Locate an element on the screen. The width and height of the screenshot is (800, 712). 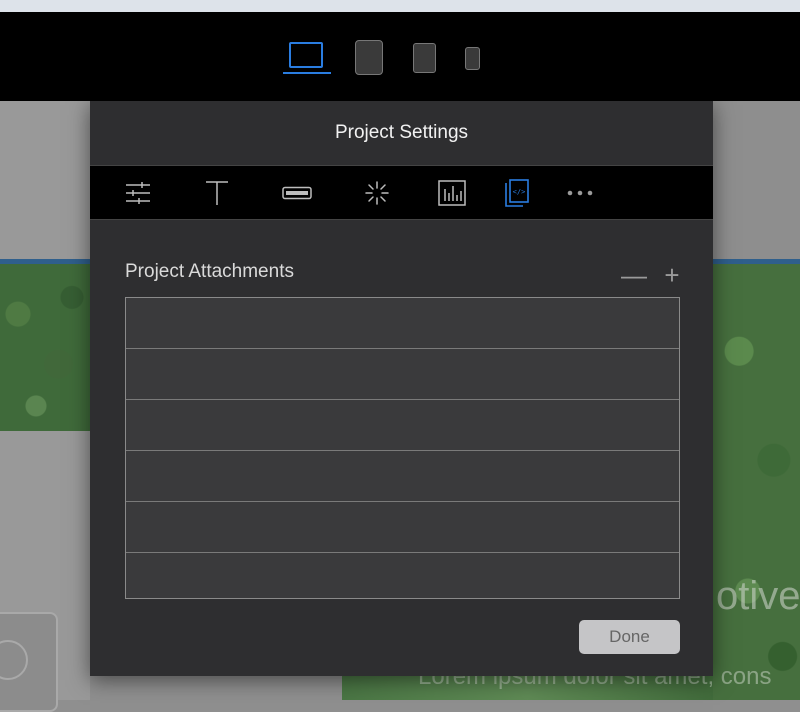
tab-button is located at coordinates (297, 192).